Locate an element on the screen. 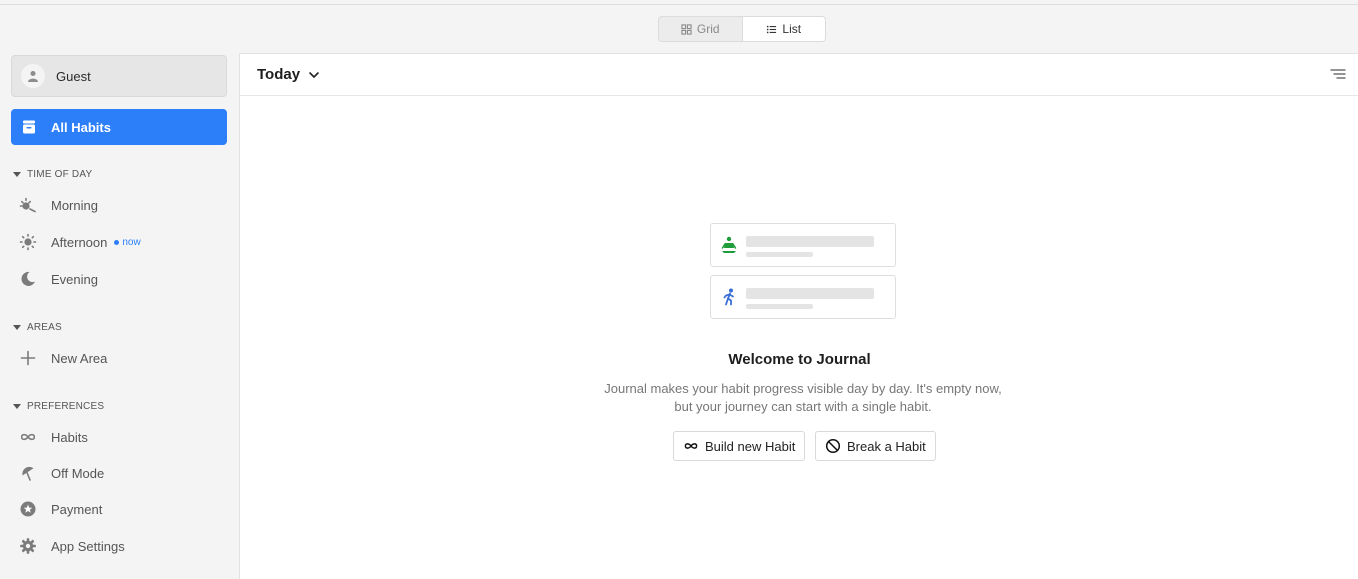 This screenshot has width=1358, height=579. sidebar-item-morning: Morning is located at coordinates (58, 205).